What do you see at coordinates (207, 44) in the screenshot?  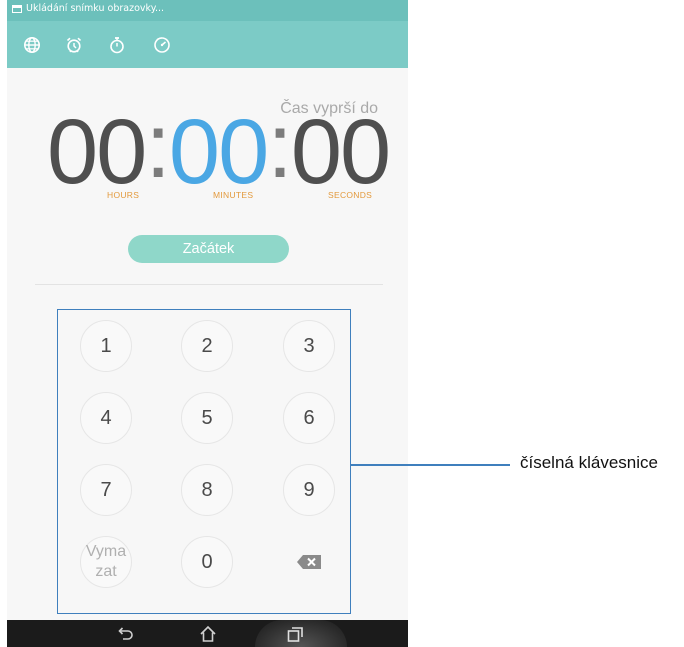 I see `clock-toolbar` at bounding box center [207, 44].